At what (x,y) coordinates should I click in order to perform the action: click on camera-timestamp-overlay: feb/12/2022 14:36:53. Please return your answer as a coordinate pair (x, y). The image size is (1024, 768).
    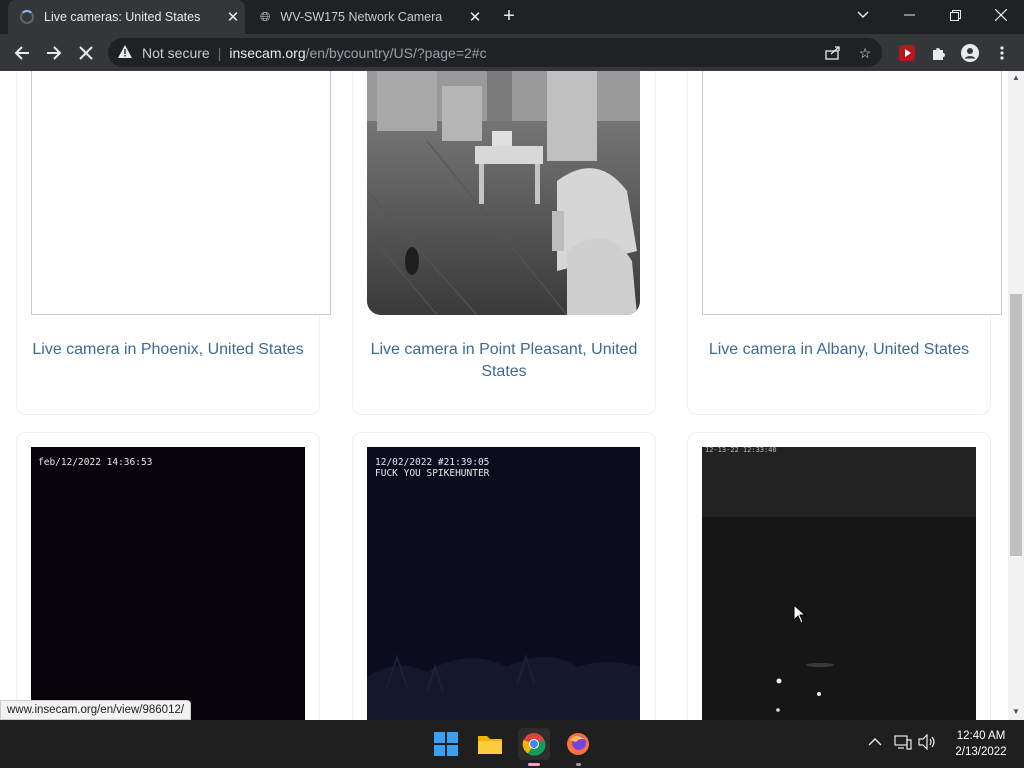
    Looking at the image, I should click on (95, 462).